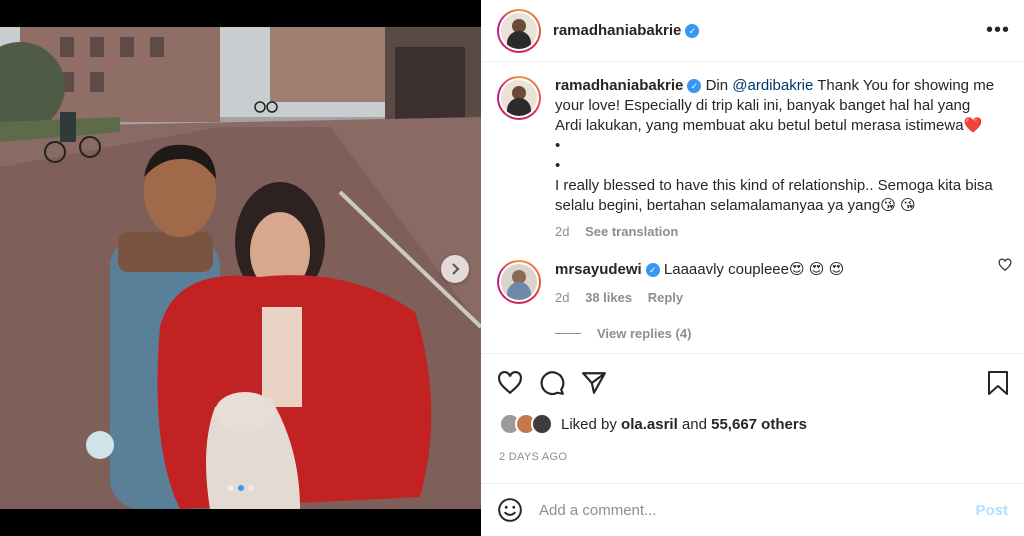 The height and width of the screenshot is (536, 1024). Describe the element at coordinates (757, 510) in the screenshot. I see `comment-input` at that location.